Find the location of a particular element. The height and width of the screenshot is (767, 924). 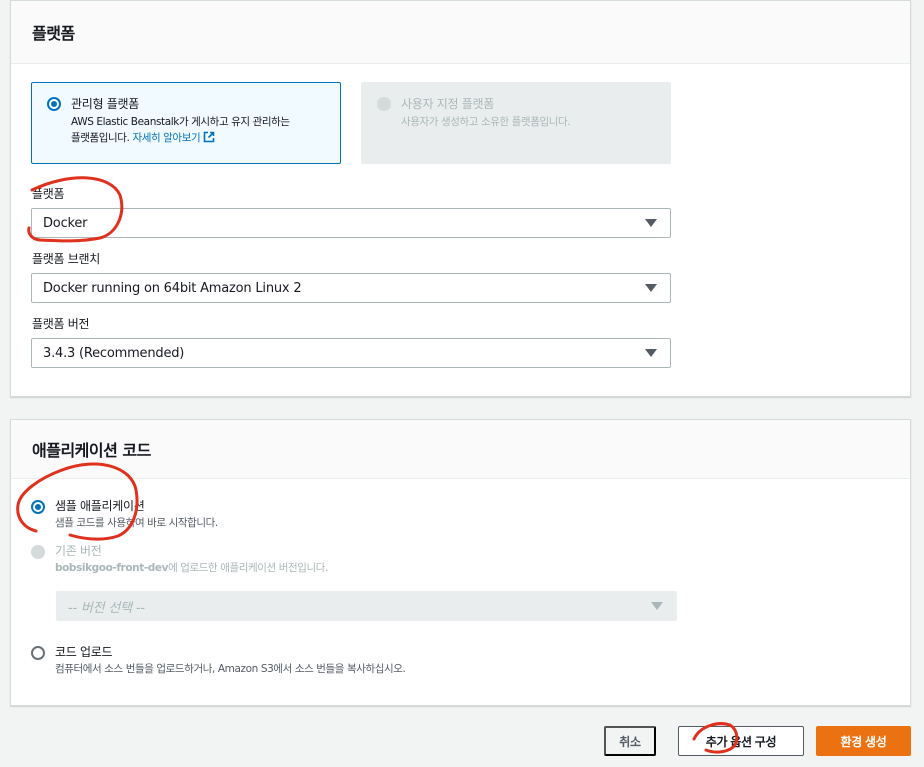

platform-section-title: 플랫폼 is located at coordinates (53, 33).